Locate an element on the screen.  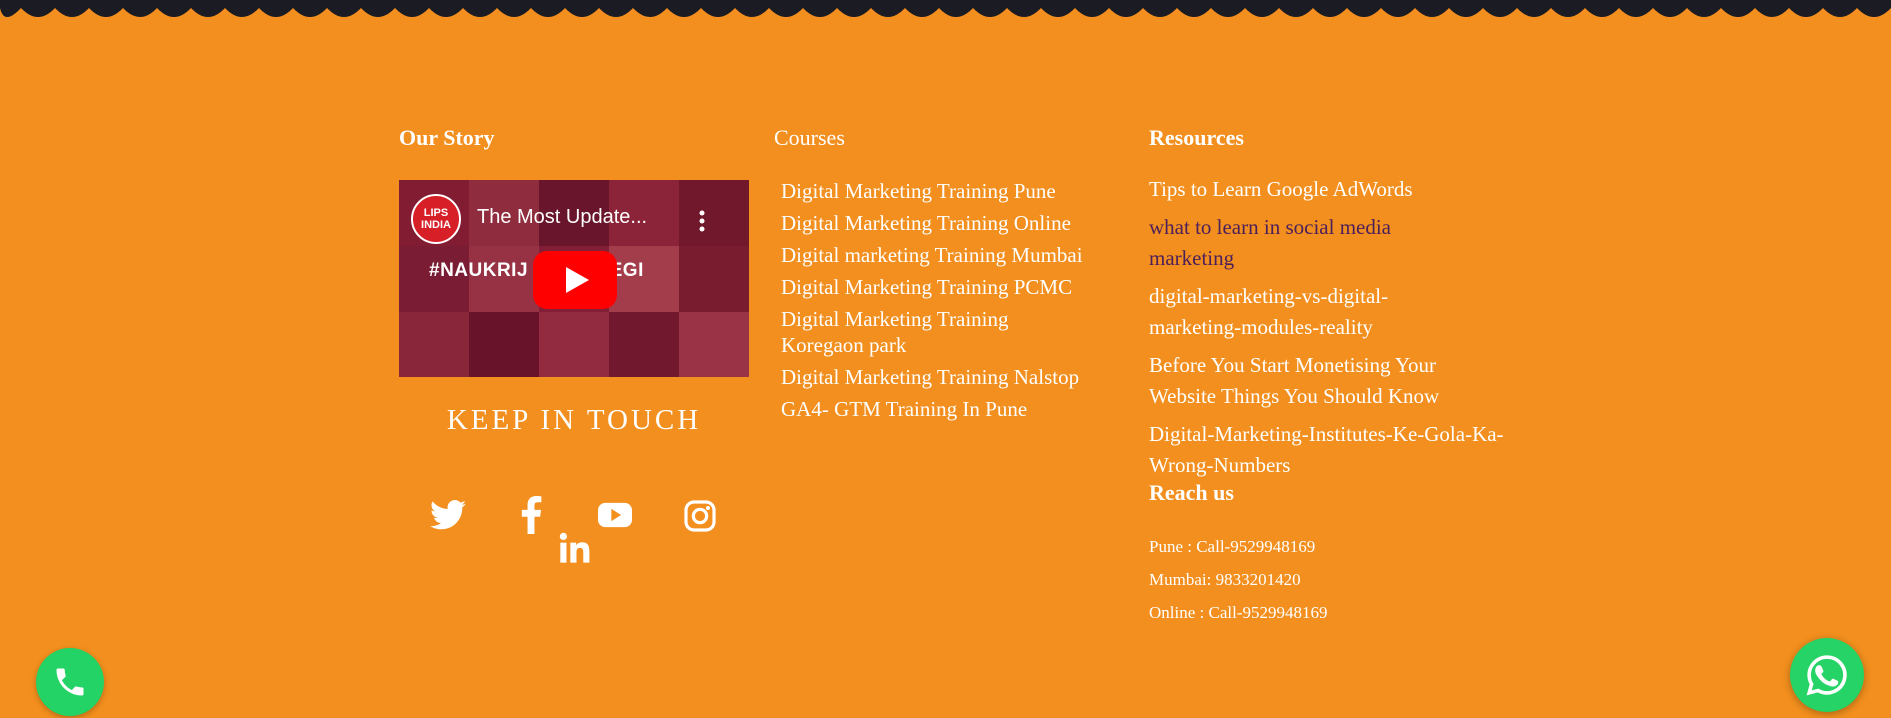
course-link: Digital Marketing Training Online is located at coordinates (951, 223).